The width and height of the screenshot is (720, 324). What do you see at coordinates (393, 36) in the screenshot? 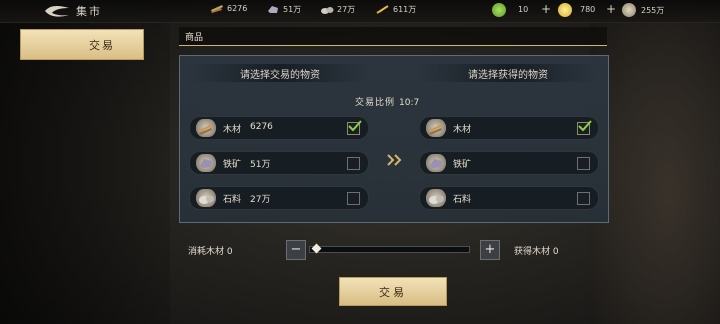
I see `goods-header: 商品` at bounding box center [393, 36].